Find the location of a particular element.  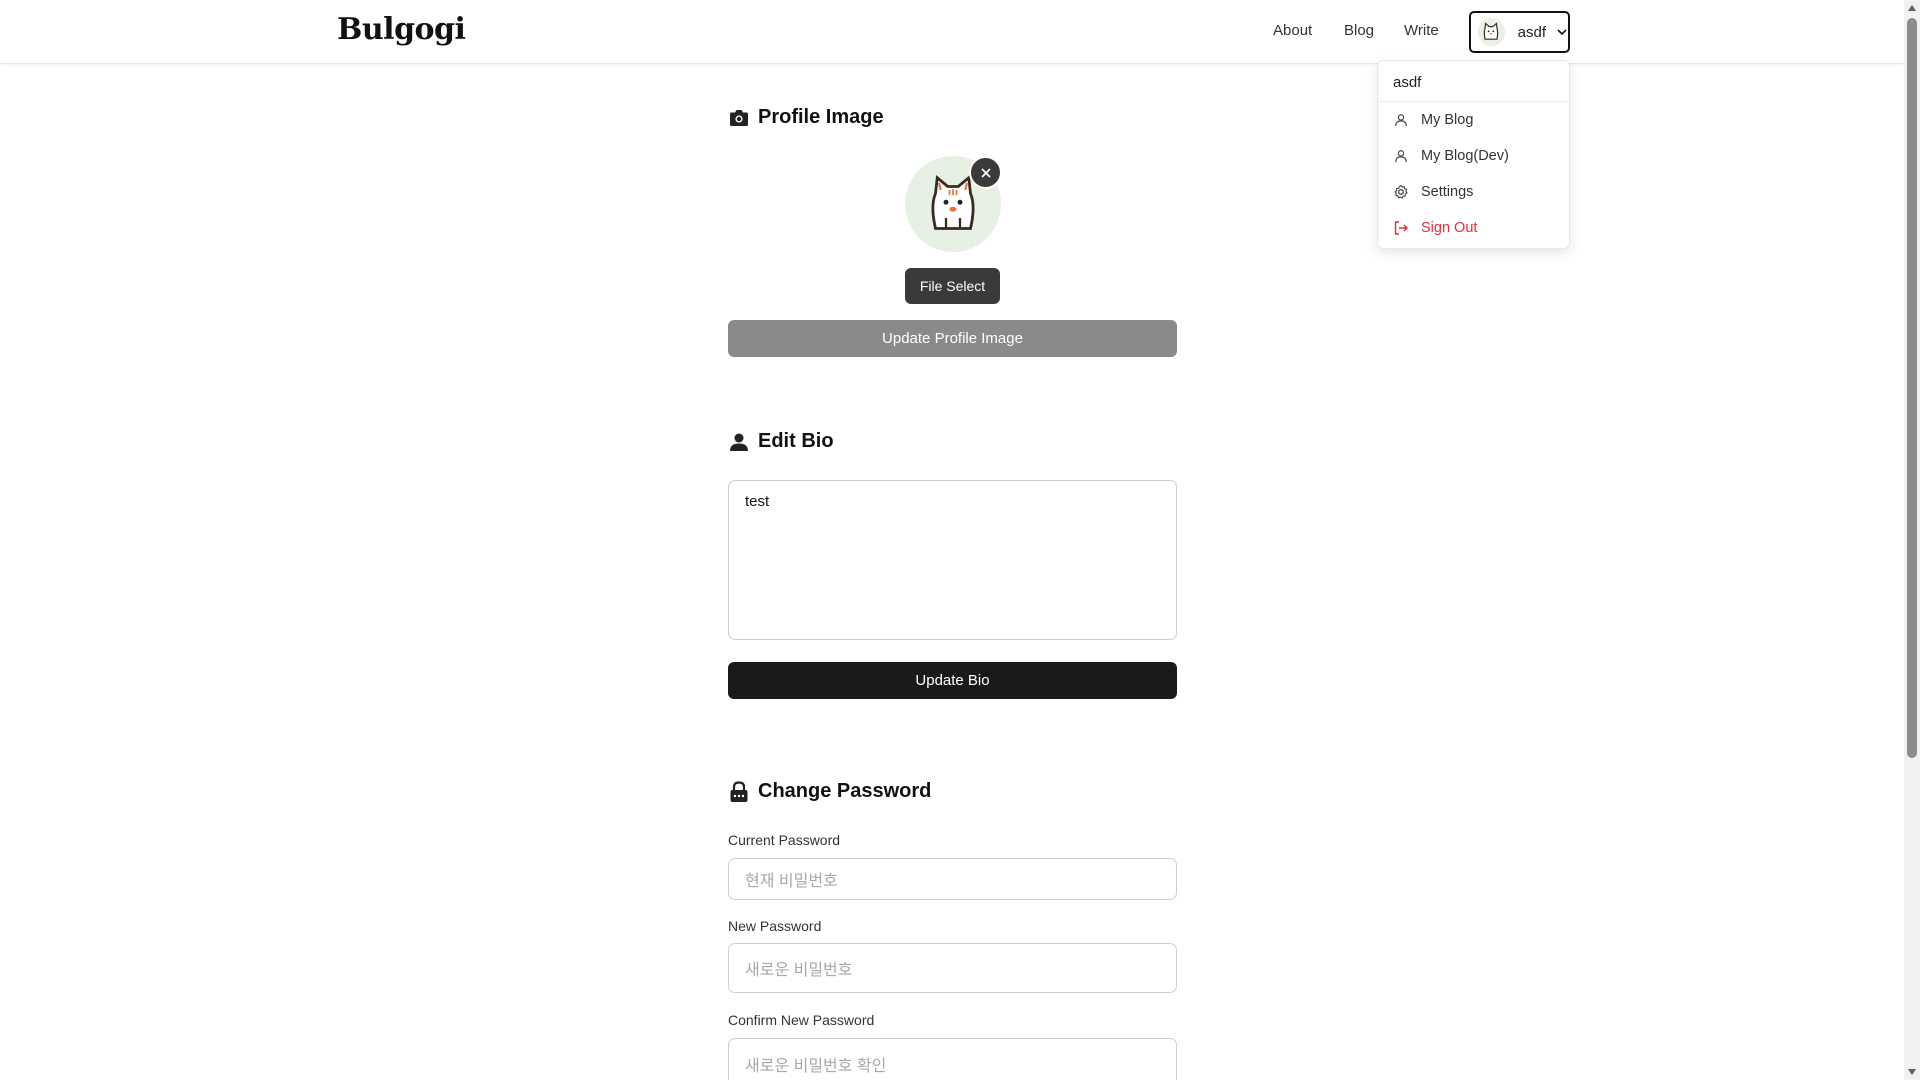

menu-item-my-blog: My Blog is located at coordinates (1473, 120).